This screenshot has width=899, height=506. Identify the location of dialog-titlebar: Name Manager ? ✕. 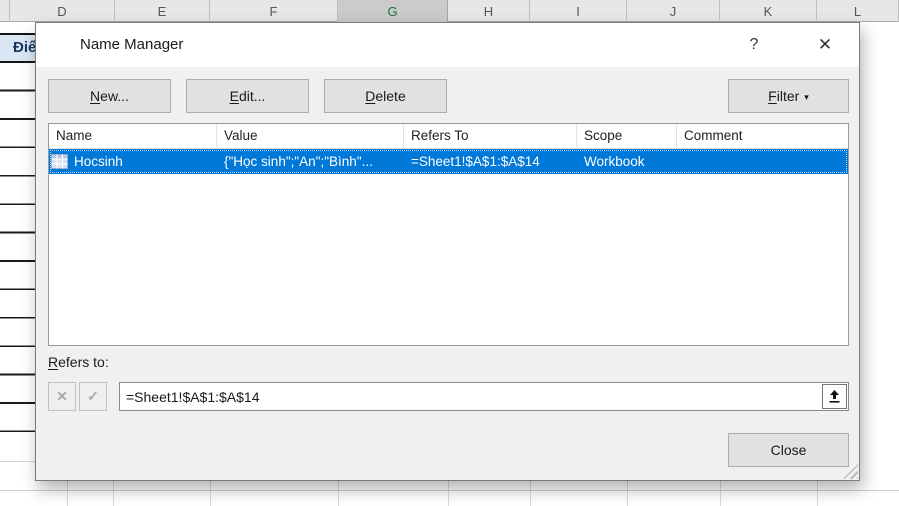
(447, 45).